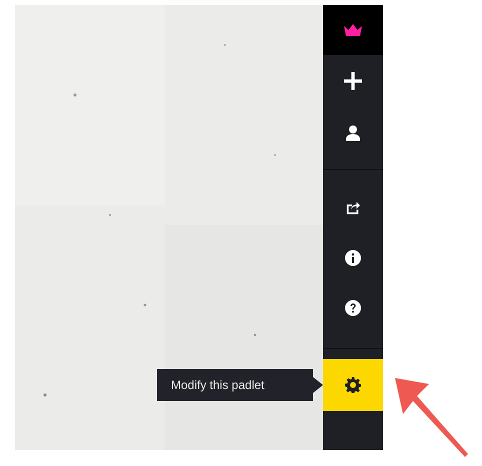  Describe the element at coordinates (353, 385) in the screenshot. I see `settings-icon` at that location.